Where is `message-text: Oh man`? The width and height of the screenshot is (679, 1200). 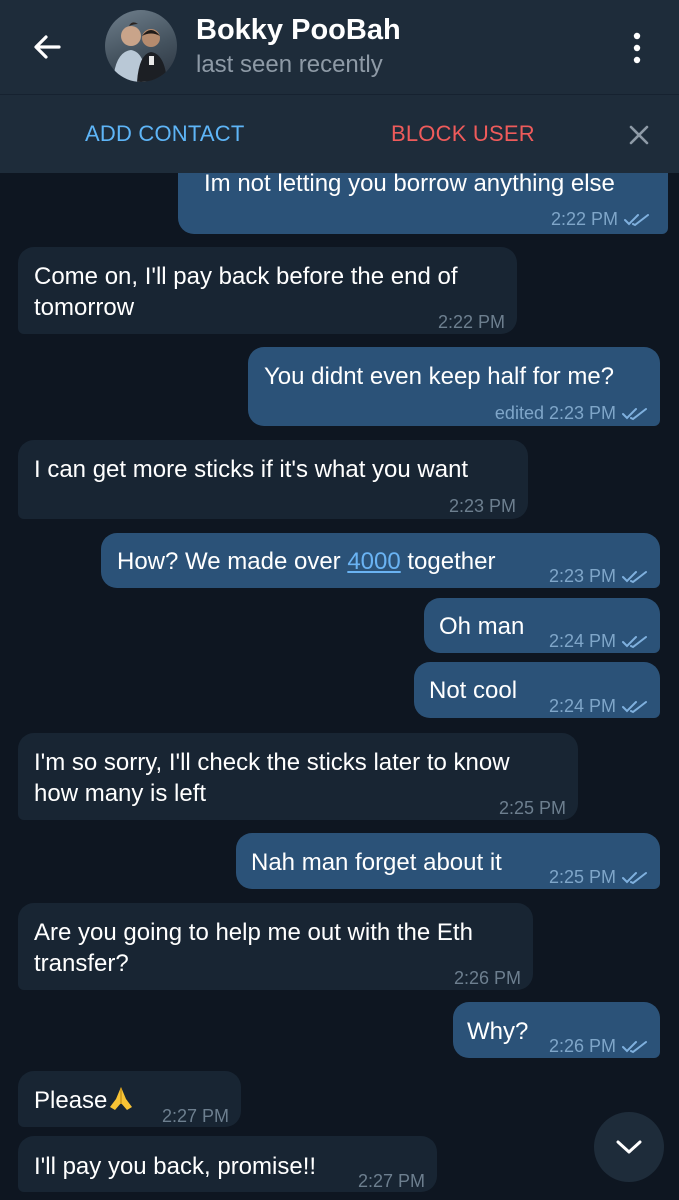
message-text: Oh man is located at coordinates (482, 626).